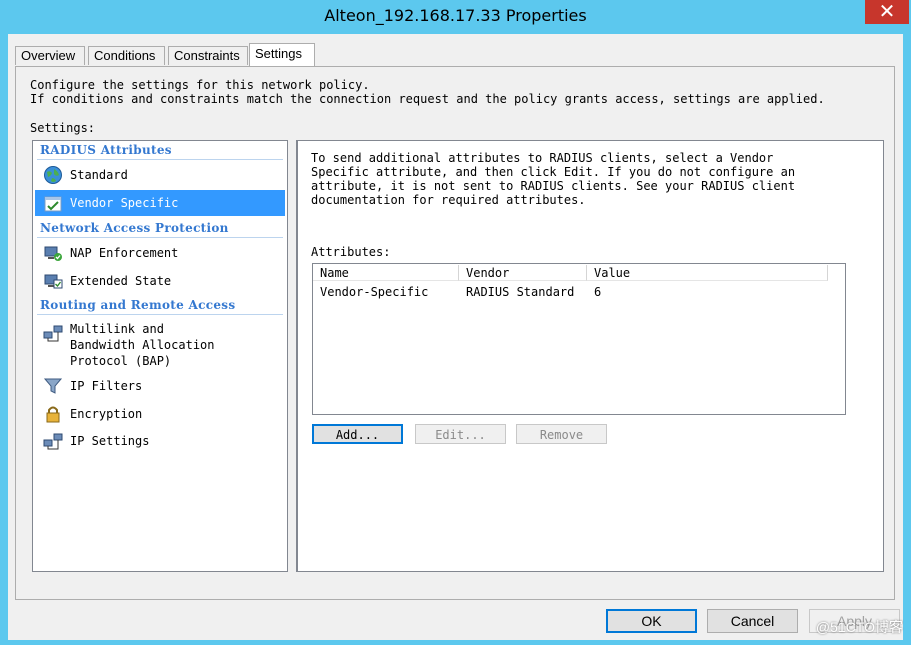  Describe the element at coordinates (707, 273) in the screenshot. I see `column-header-value: Value` at that location.